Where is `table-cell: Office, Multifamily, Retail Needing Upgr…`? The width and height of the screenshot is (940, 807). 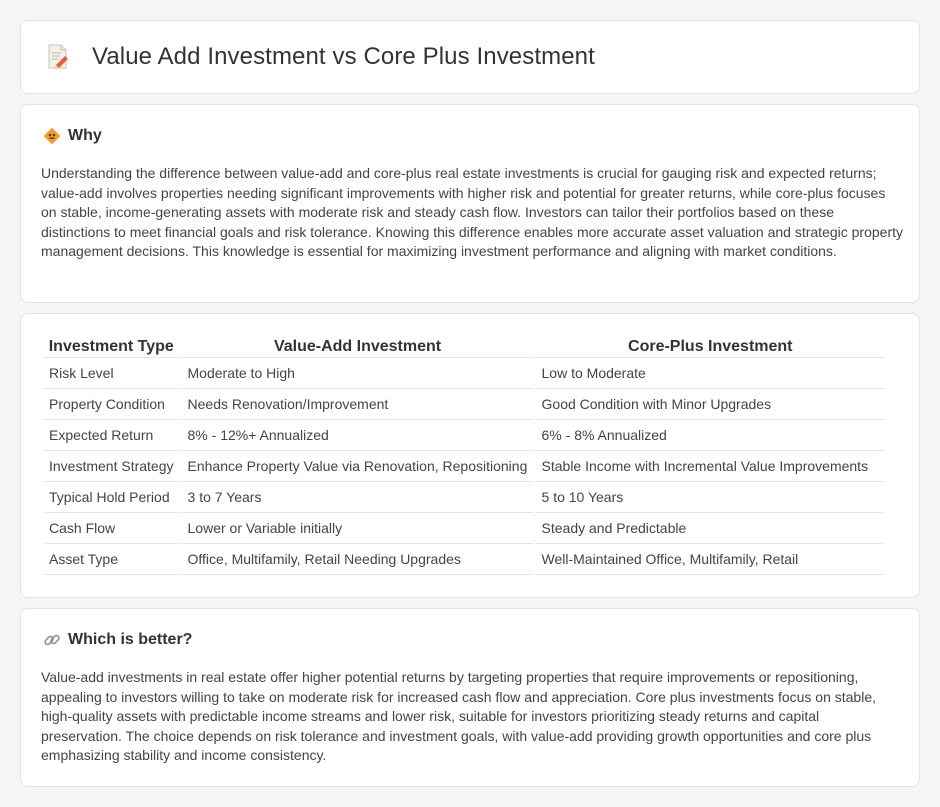
table-cell: Office, Multifamily, Retail Needing Upgr… is located at coordinates (357, 559).